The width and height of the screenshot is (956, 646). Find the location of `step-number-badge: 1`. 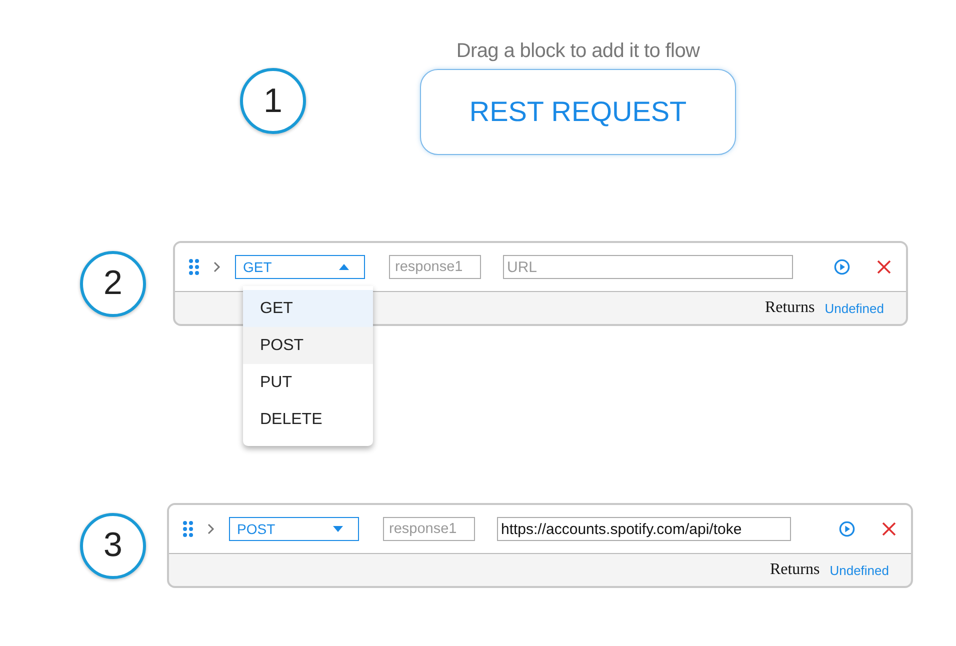

step-number-badge: 1 is located at coordinates (273, 101).